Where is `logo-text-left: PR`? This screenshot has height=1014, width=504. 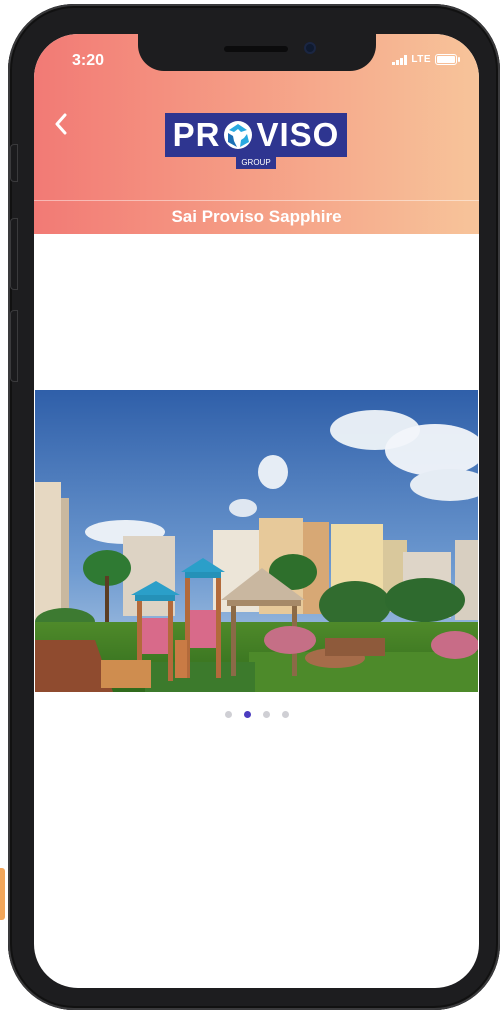 logo-text-left: PR is located at coordinates (196, 134).